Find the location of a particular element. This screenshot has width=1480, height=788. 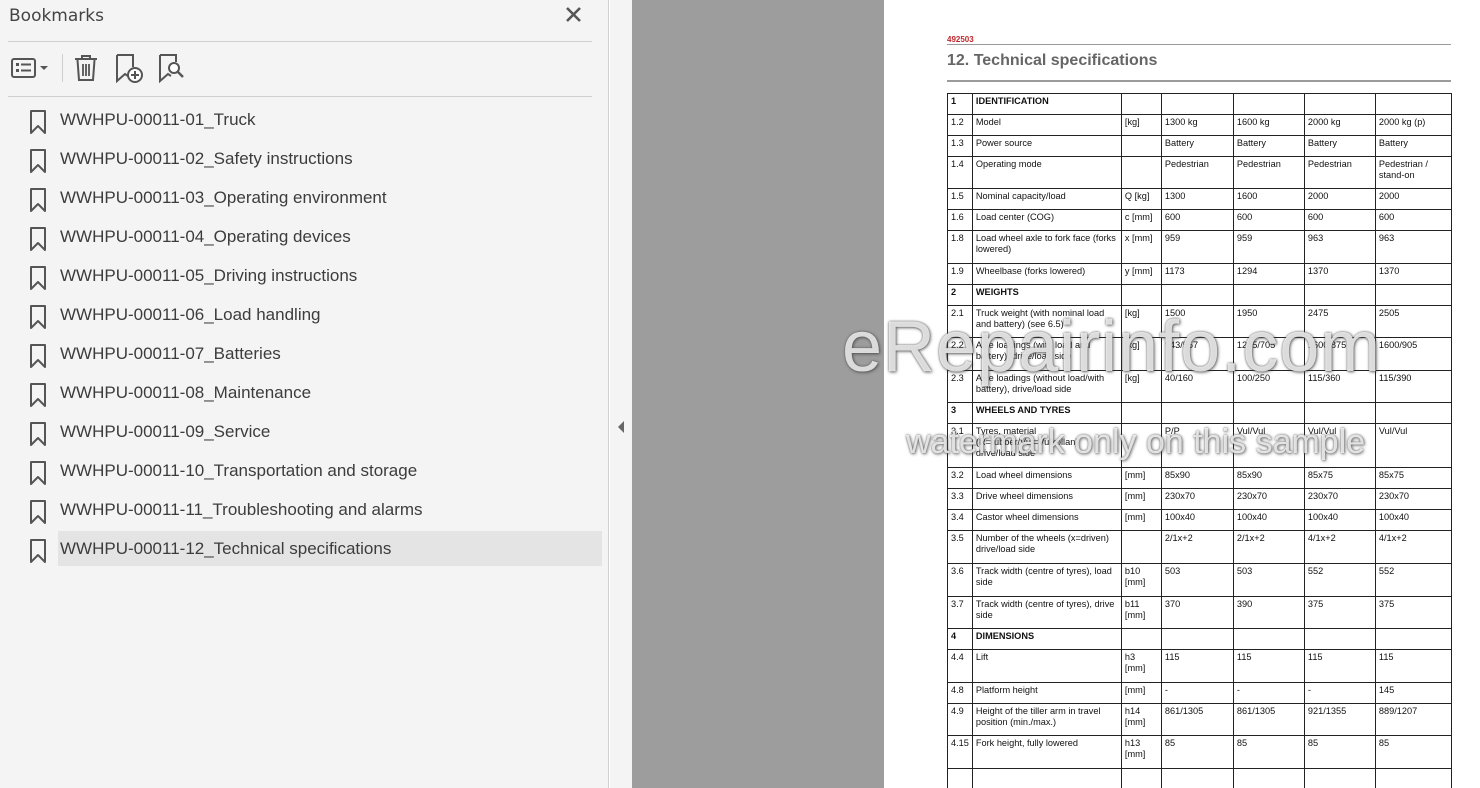

bookmark-item: WWHPU-00011-05_Driving instructions is located at coordinates (304, 277).